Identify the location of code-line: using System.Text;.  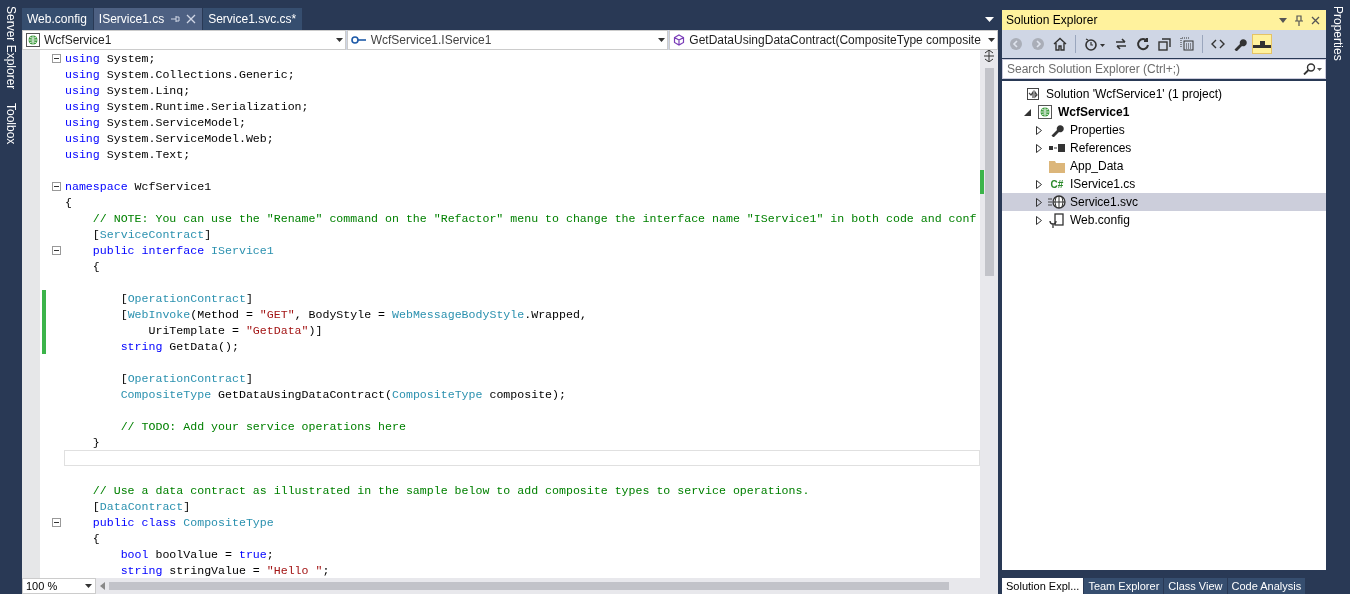
(128, 154).